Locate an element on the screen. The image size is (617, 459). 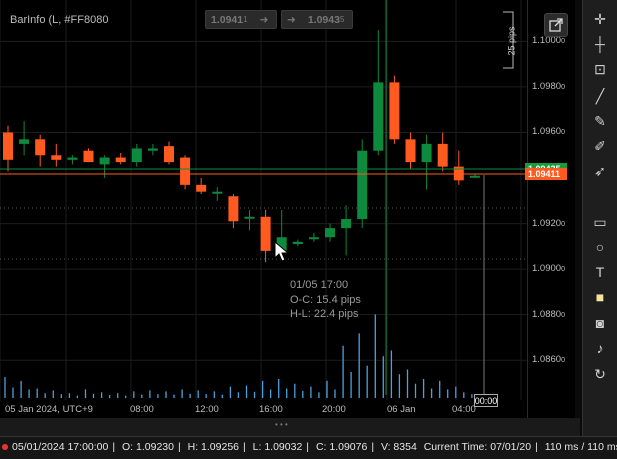
bar-info-hl: H-L: 22.4 pips is located at coordinates (324, 314).